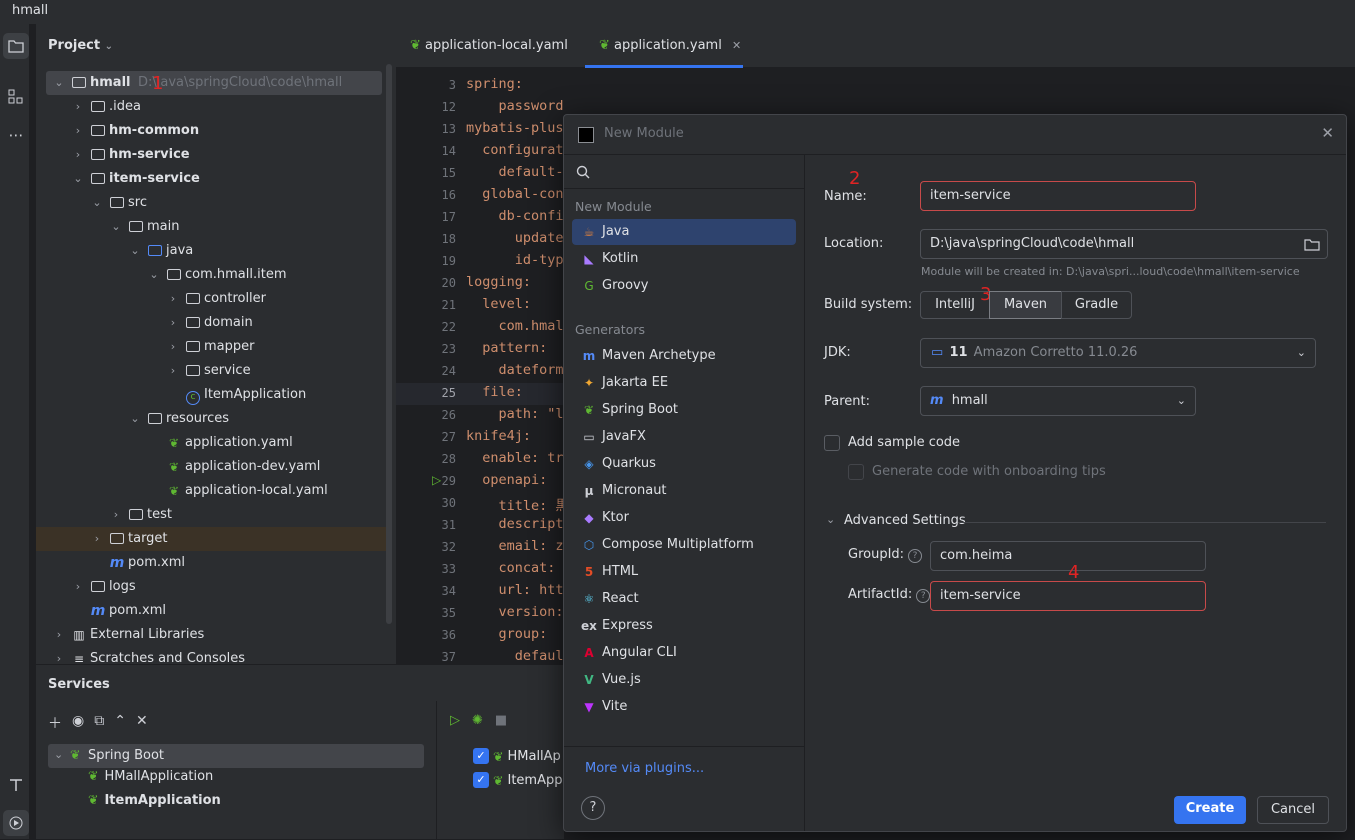 The width and height of the screenshot is (1355, 840). Describe the element at coordinates (80, 45) in the screenshot. I see `project-panel-header: Project ⌄` at that location.